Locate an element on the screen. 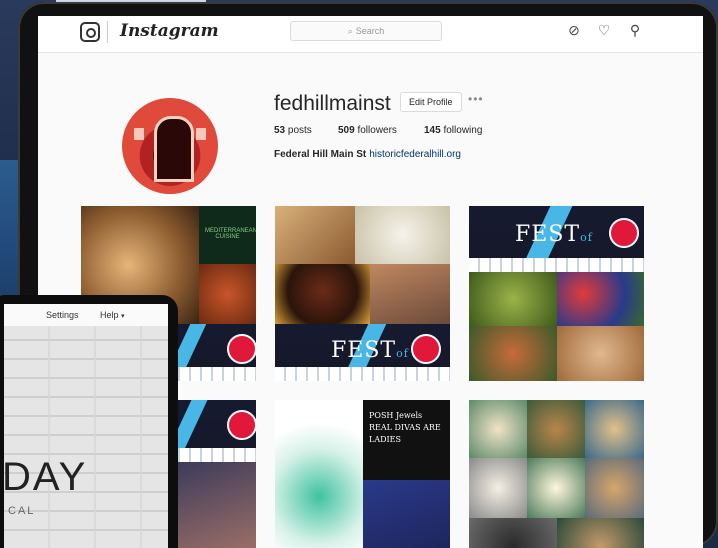 The width and height of the screenshot is (718, 548). posts-count: 53 is located at coordinates (280, 130).